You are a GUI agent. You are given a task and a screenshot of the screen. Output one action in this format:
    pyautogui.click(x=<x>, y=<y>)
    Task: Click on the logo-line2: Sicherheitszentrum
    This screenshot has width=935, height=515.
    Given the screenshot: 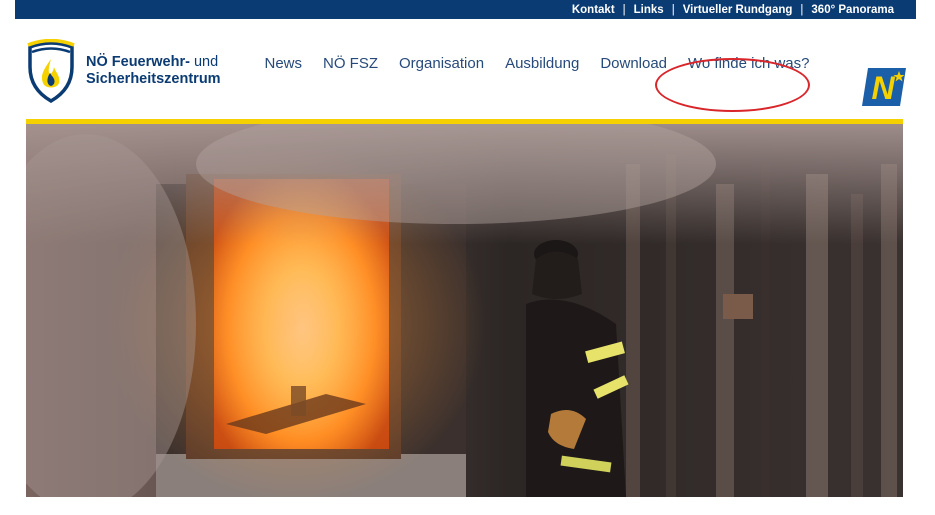 What is the action you would take?
    pyautogui.click(x=153, y=79)
    